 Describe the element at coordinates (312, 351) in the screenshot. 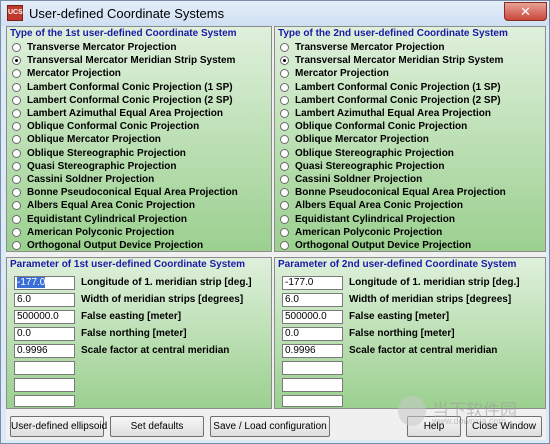

I see `scale-factor-input-2: 0.9996` at that location.